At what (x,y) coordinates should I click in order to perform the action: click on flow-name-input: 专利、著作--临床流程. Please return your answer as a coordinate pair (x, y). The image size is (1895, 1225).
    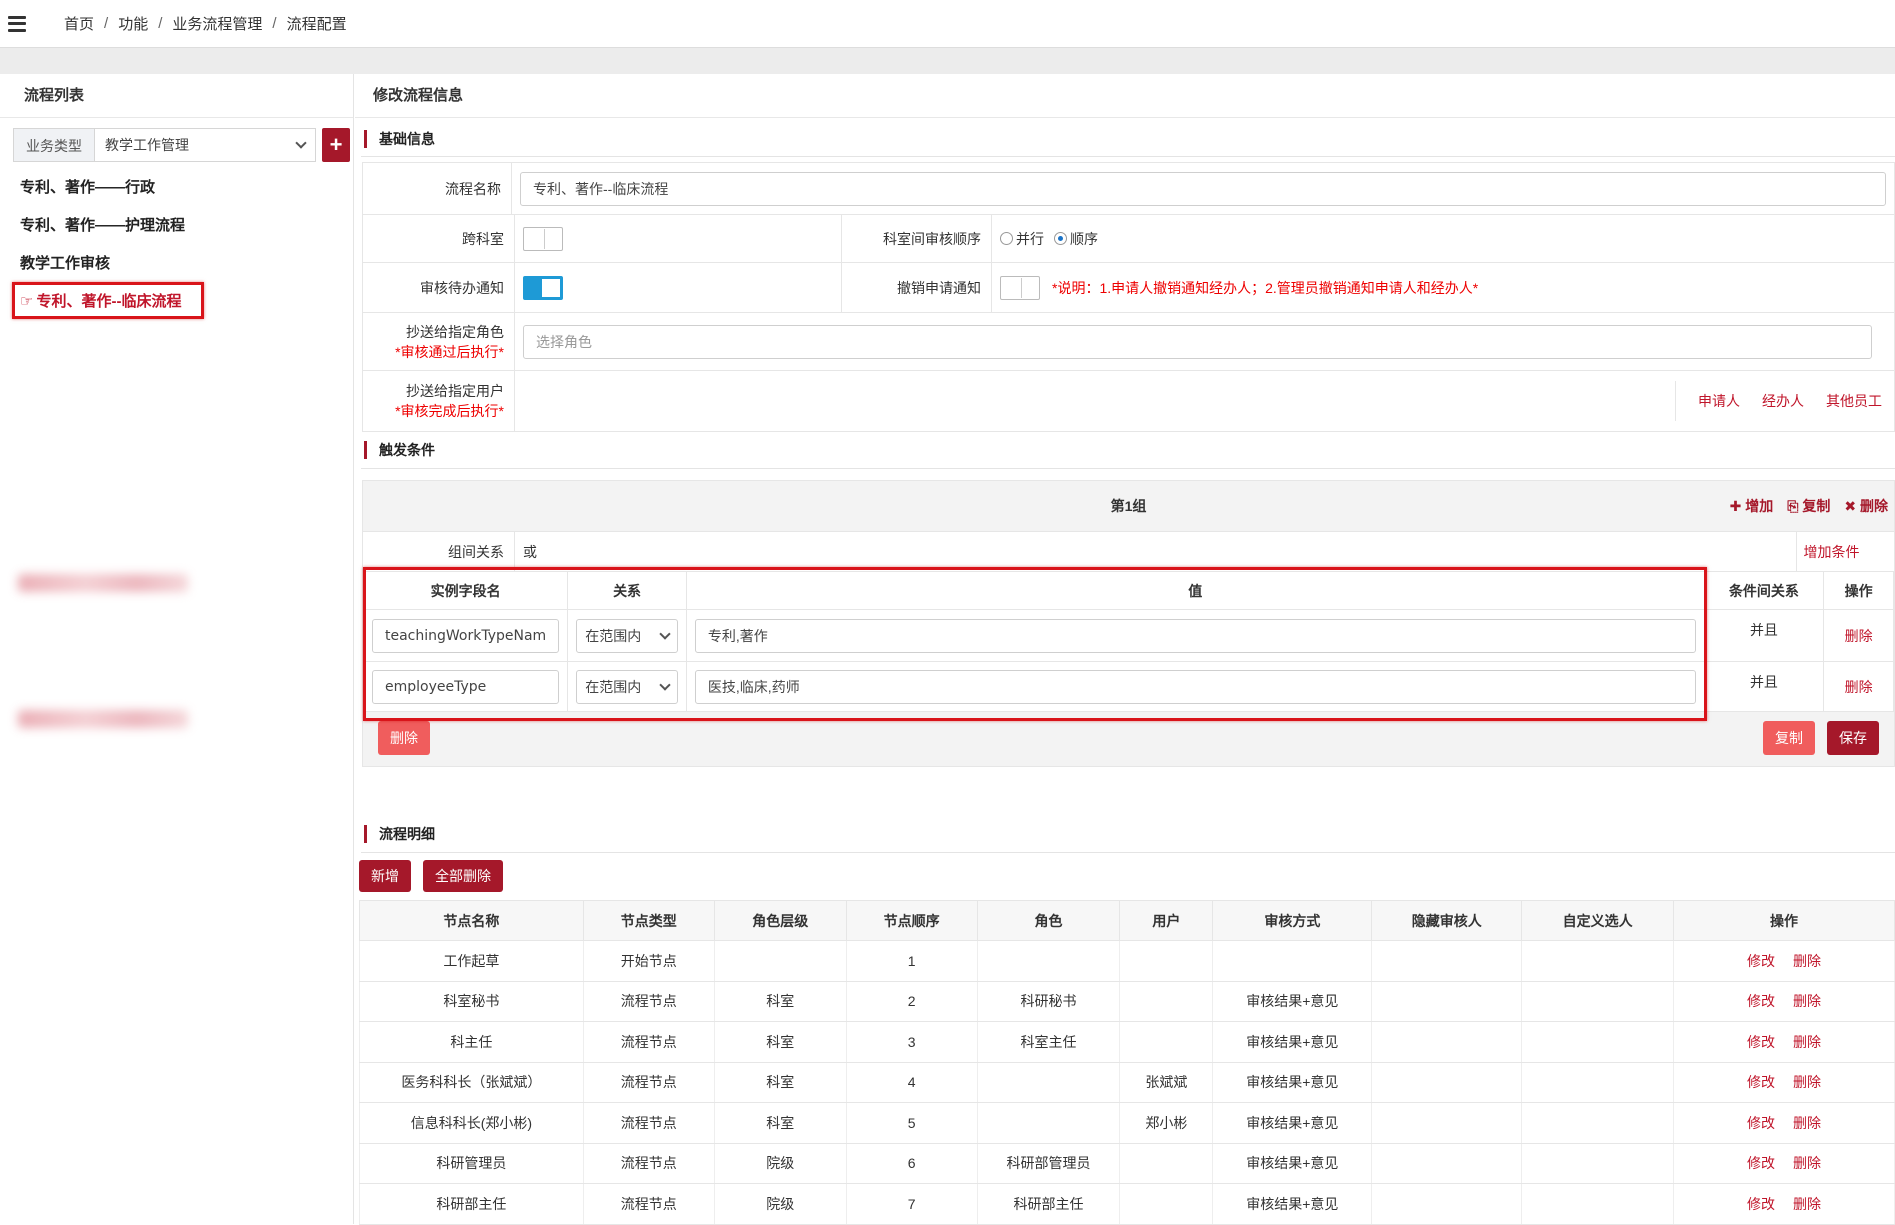
    Looking at the image, I should click on (1203, 188).